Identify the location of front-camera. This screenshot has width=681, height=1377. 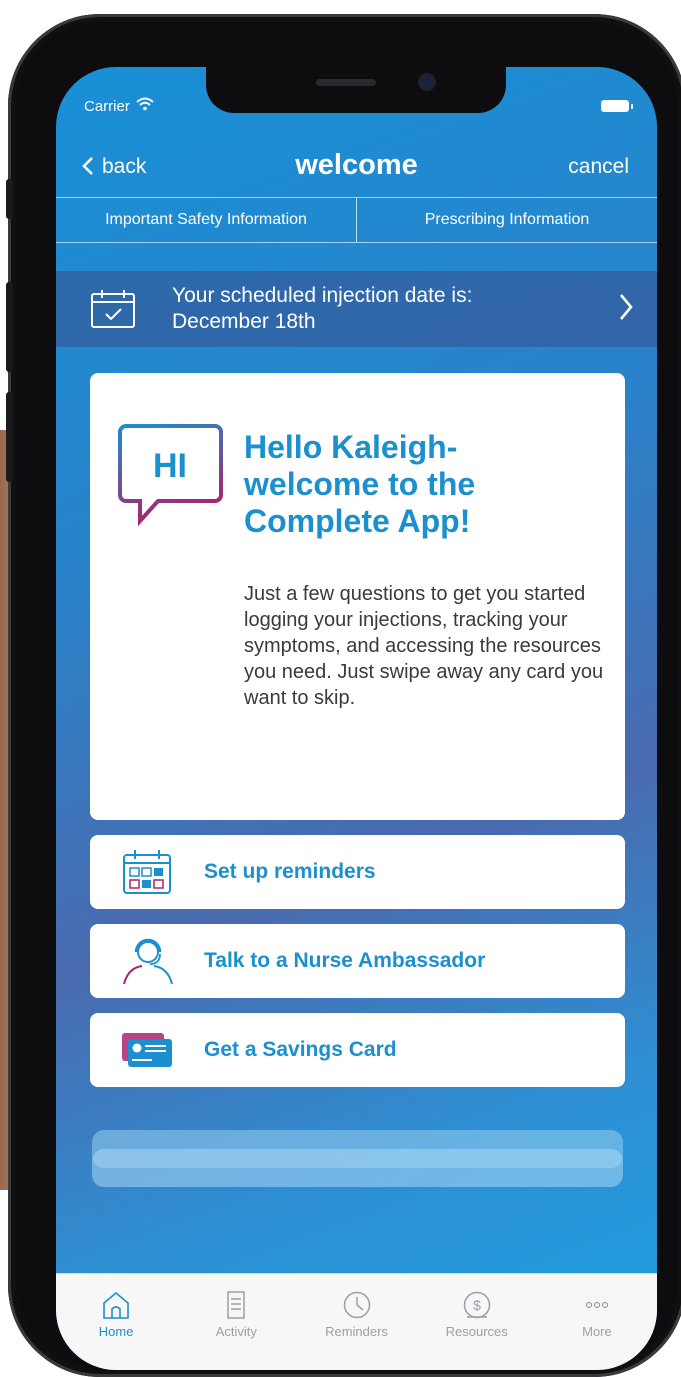
(427, 82).